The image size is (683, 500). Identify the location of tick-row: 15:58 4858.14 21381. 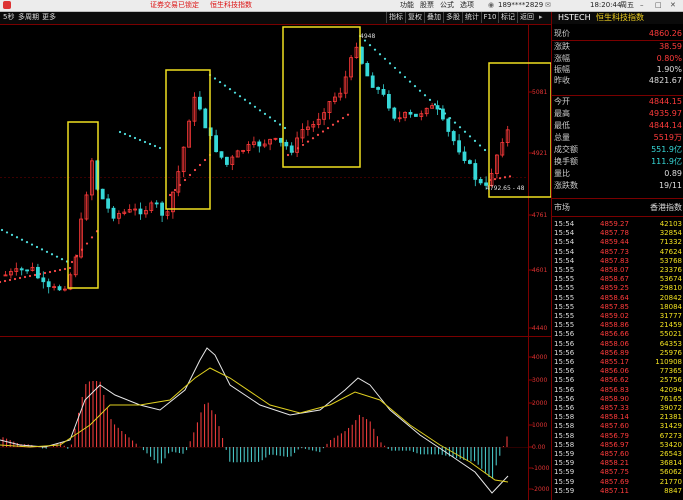
(617, 417).